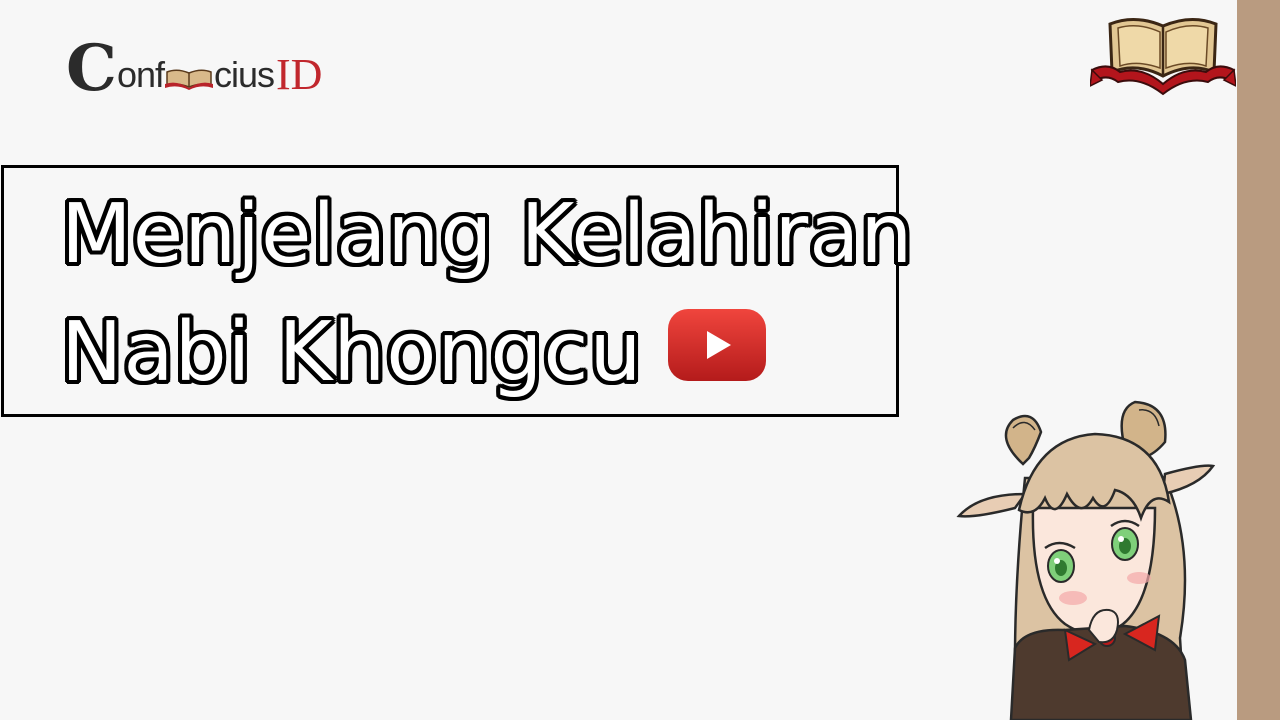 This screenshot has height=720, width=1280. I want to click on logo-id: ID, so click(299, 74).